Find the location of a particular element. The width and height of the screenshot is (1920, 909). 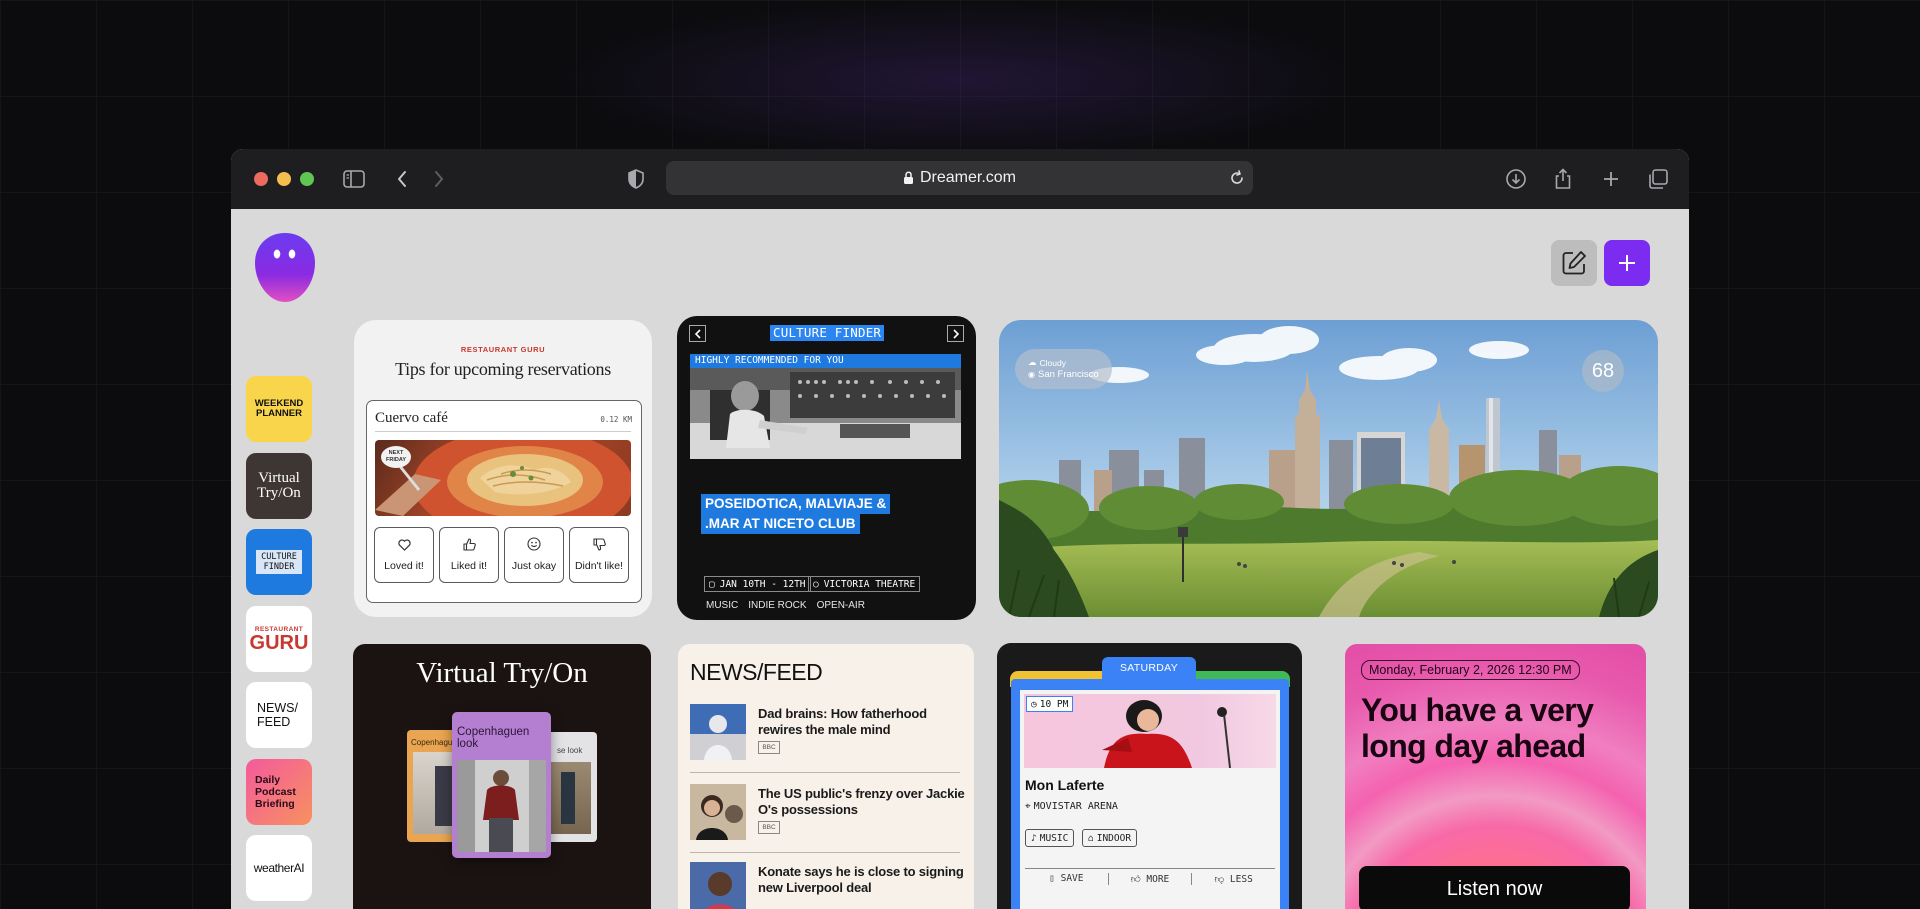

lock-icon is located at coordinates (908, 178).